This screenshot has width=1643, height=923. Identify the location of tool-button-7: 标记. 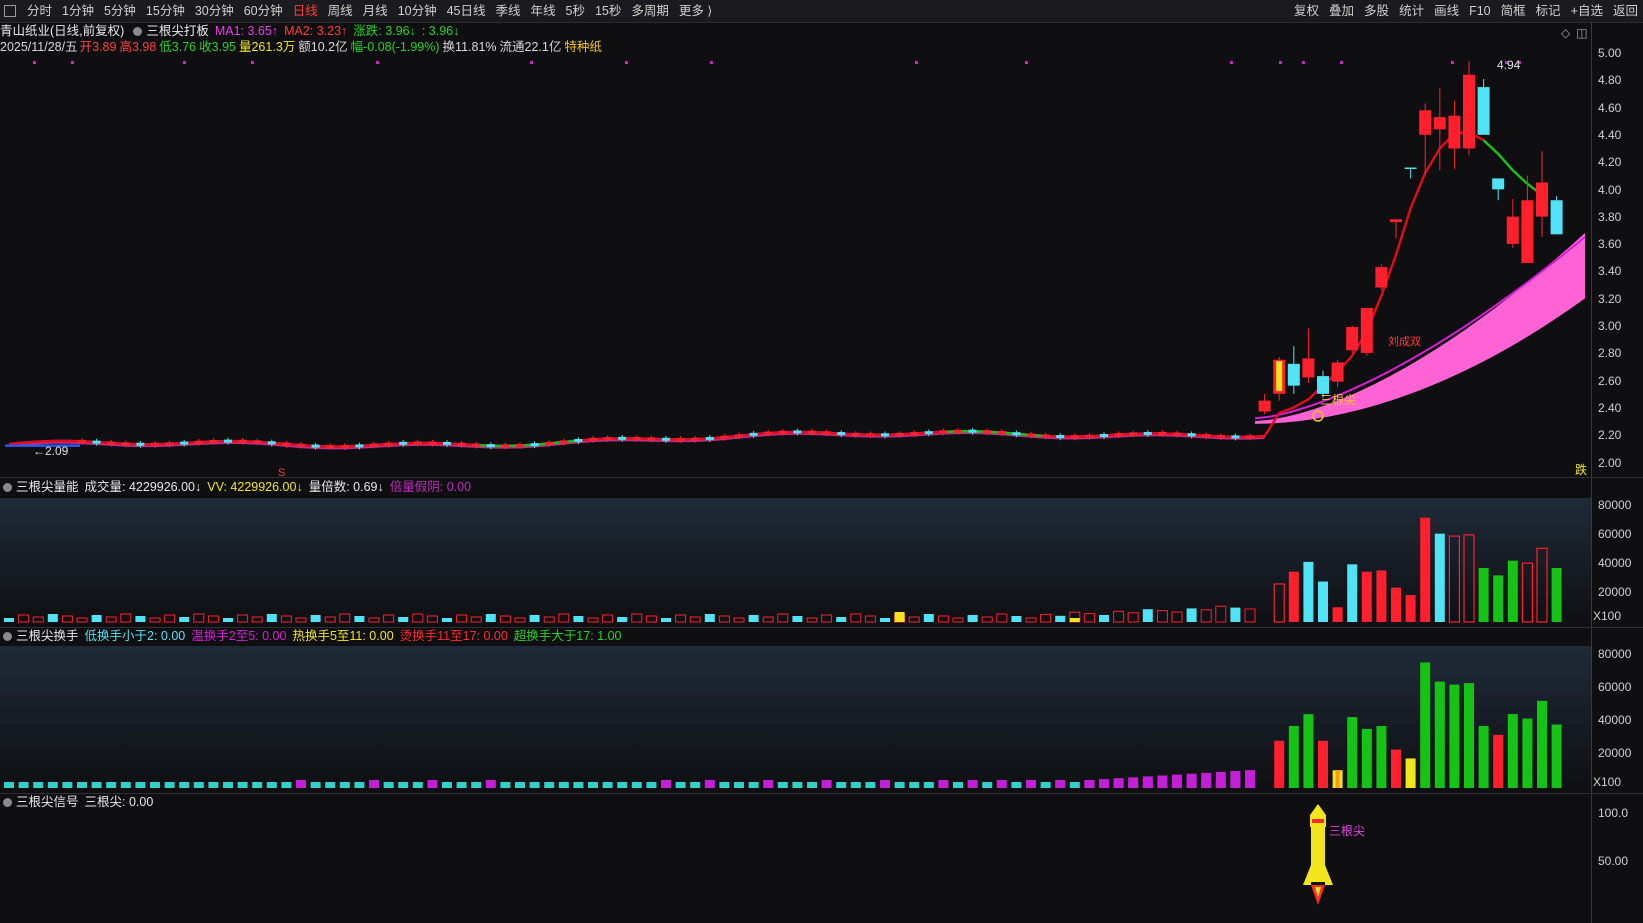
(1548, 11).